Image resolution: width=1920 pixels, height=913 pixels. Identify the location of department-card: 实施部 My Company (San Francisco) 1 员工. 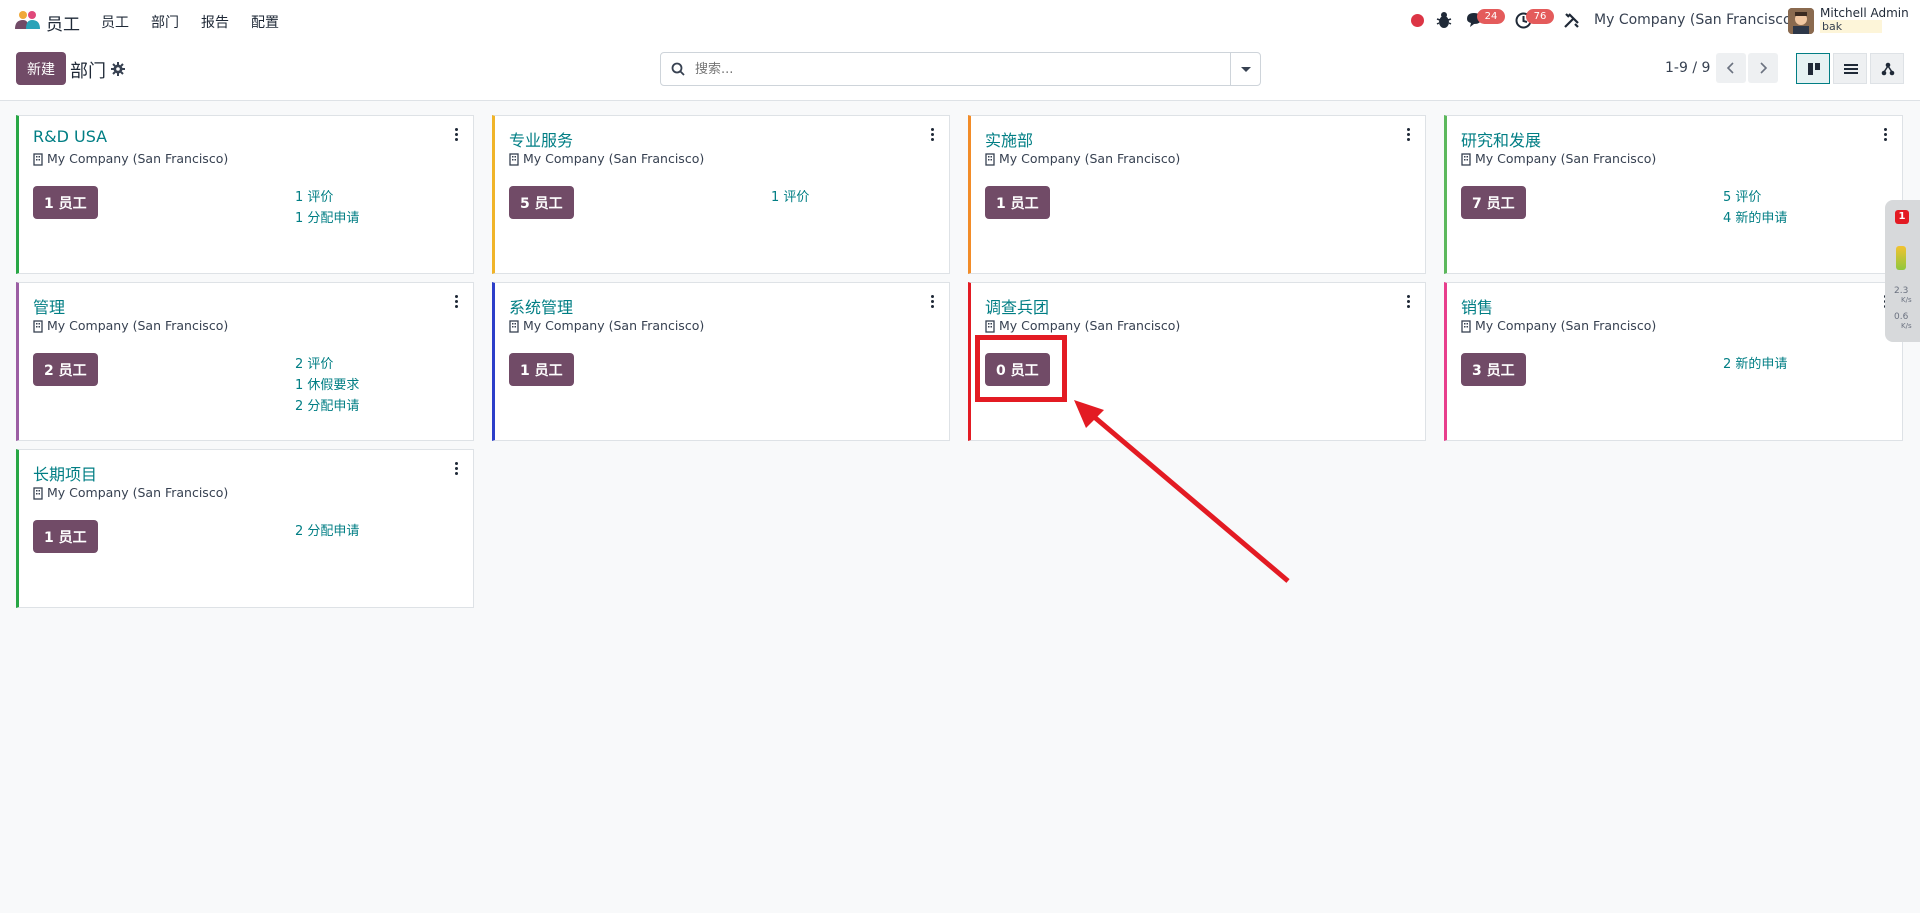
(1197, 194).